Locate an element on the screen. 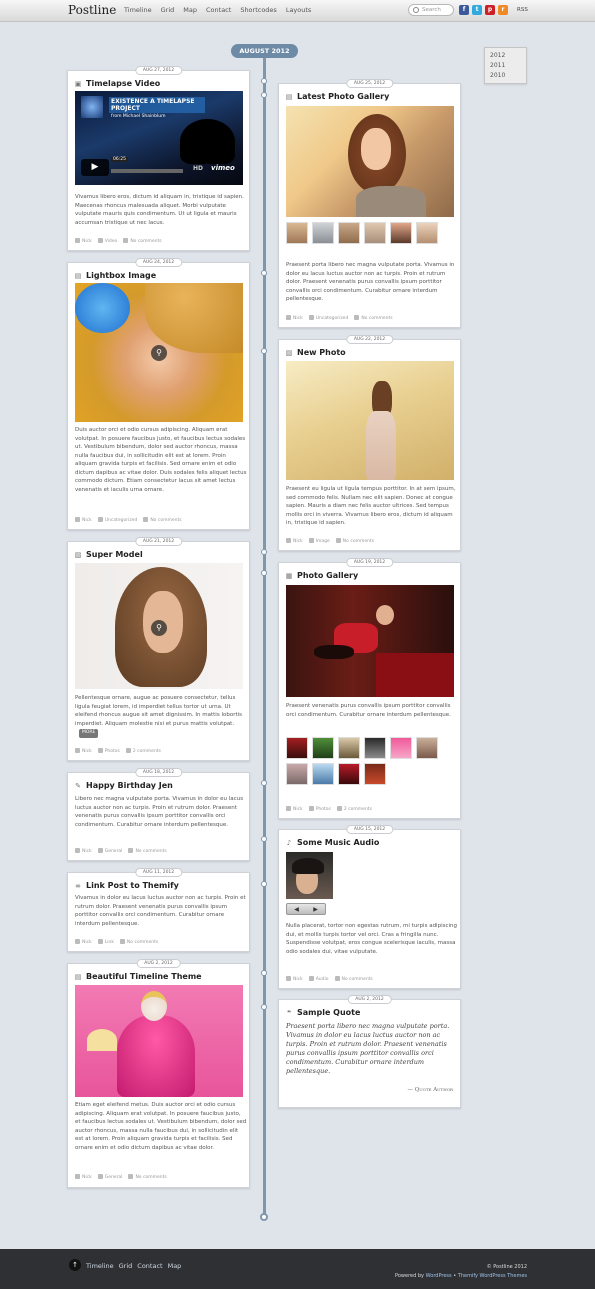 The width and height of the screenshot is (595, 1289). nav-map: Map is located at coordinates (190, 10).